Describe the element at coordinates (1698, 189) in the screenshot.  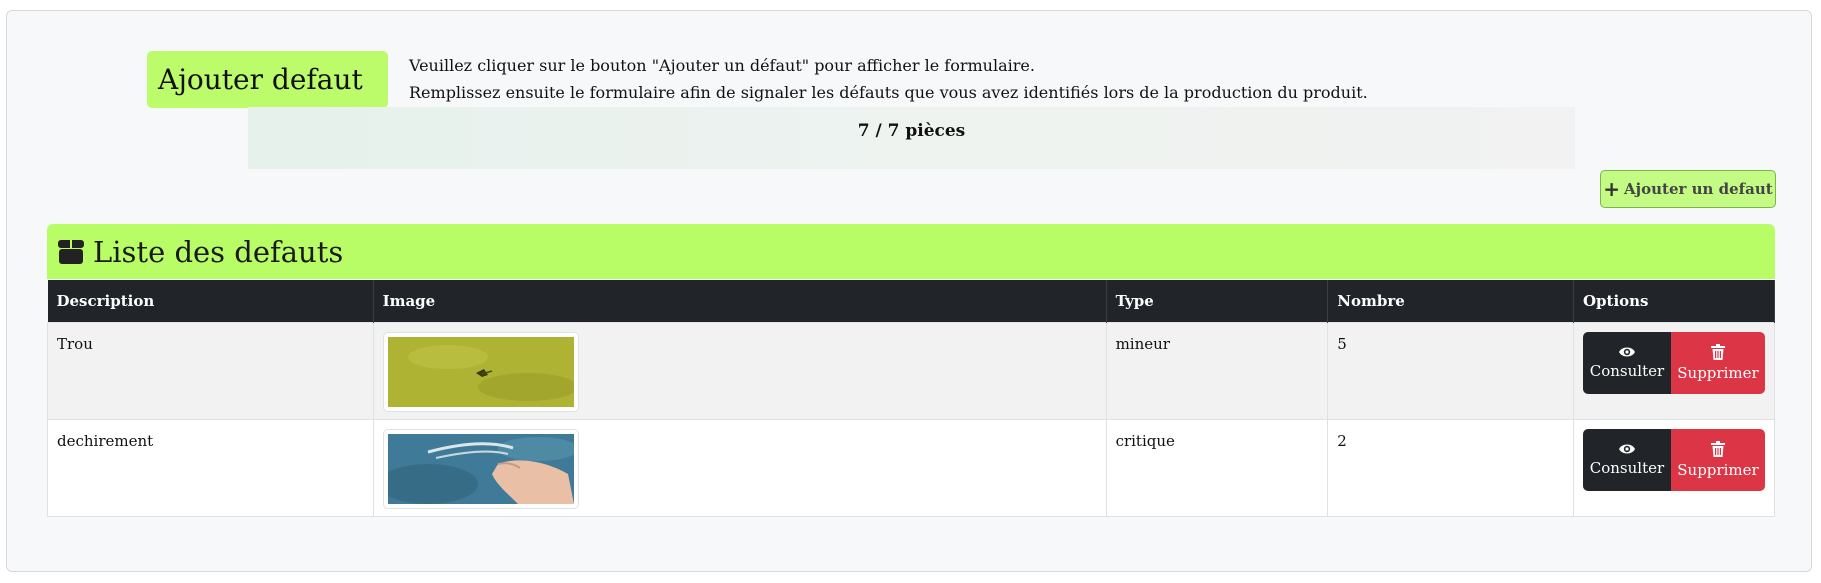
I see `add-defect-label: Ajouter un defaut` at that location.